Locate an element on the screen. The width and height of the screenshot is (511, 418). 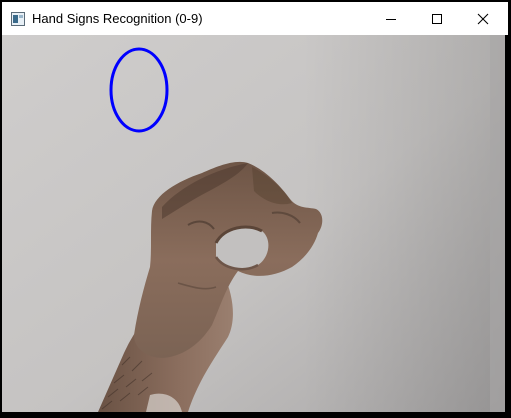
close-button is located at coordinates (483, 18).